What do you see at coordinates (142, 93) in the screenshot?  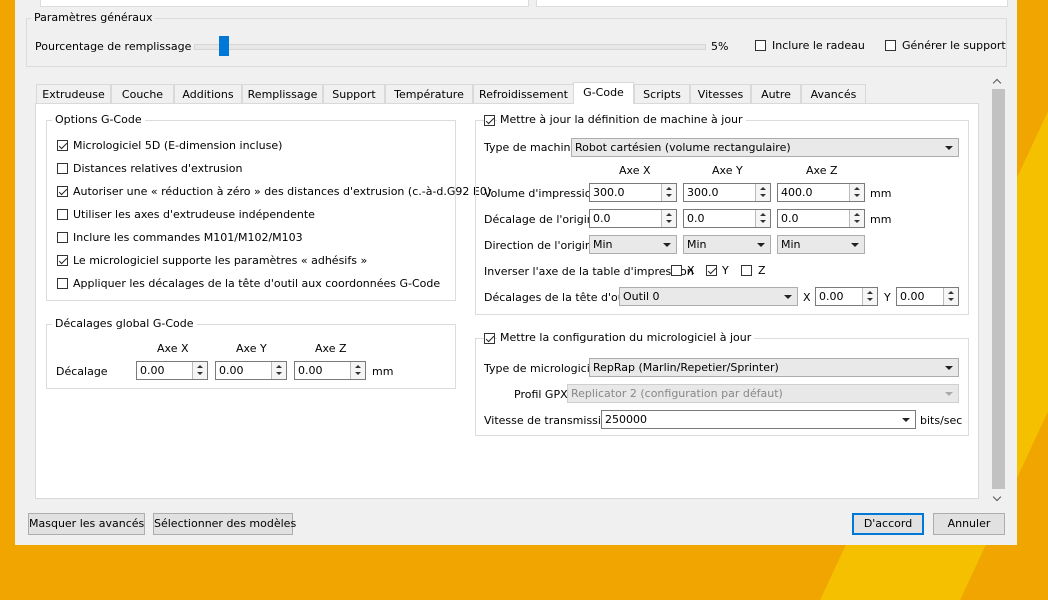 I see `tab-couche: Couche` at bounding box center [142, 93].